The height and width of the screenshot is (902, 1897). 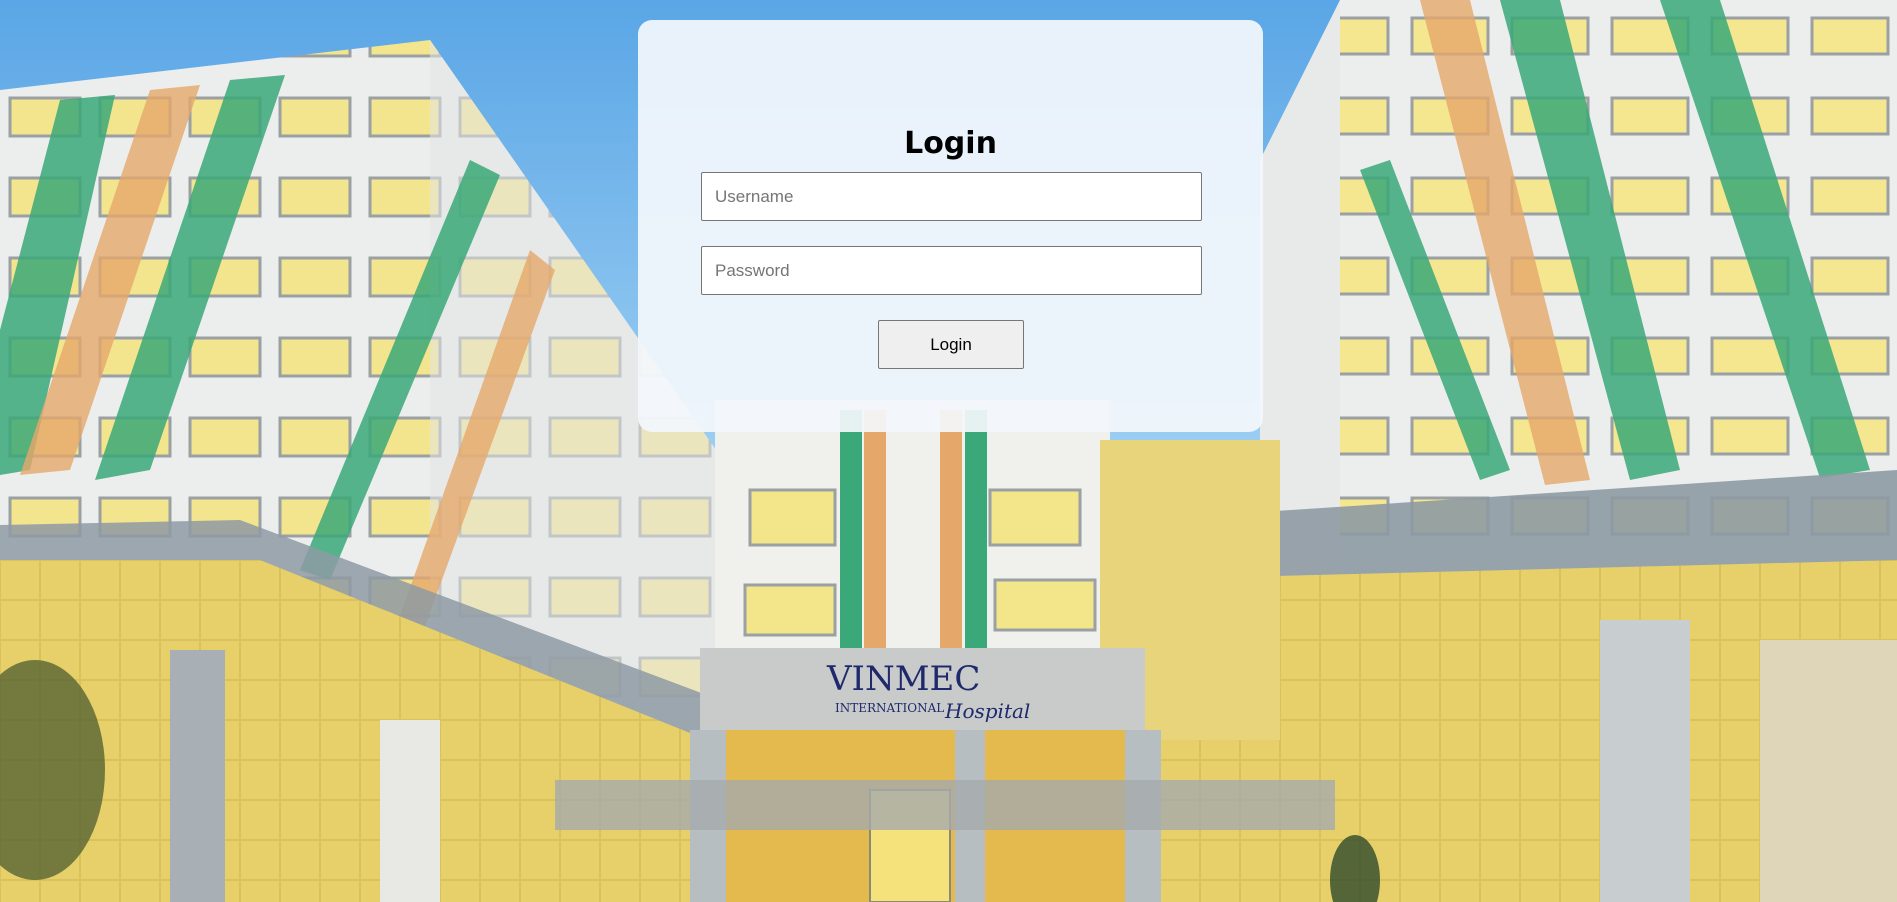 I want to click on vinmec-logo-text: VINMEC, so click(x=903, y=679).